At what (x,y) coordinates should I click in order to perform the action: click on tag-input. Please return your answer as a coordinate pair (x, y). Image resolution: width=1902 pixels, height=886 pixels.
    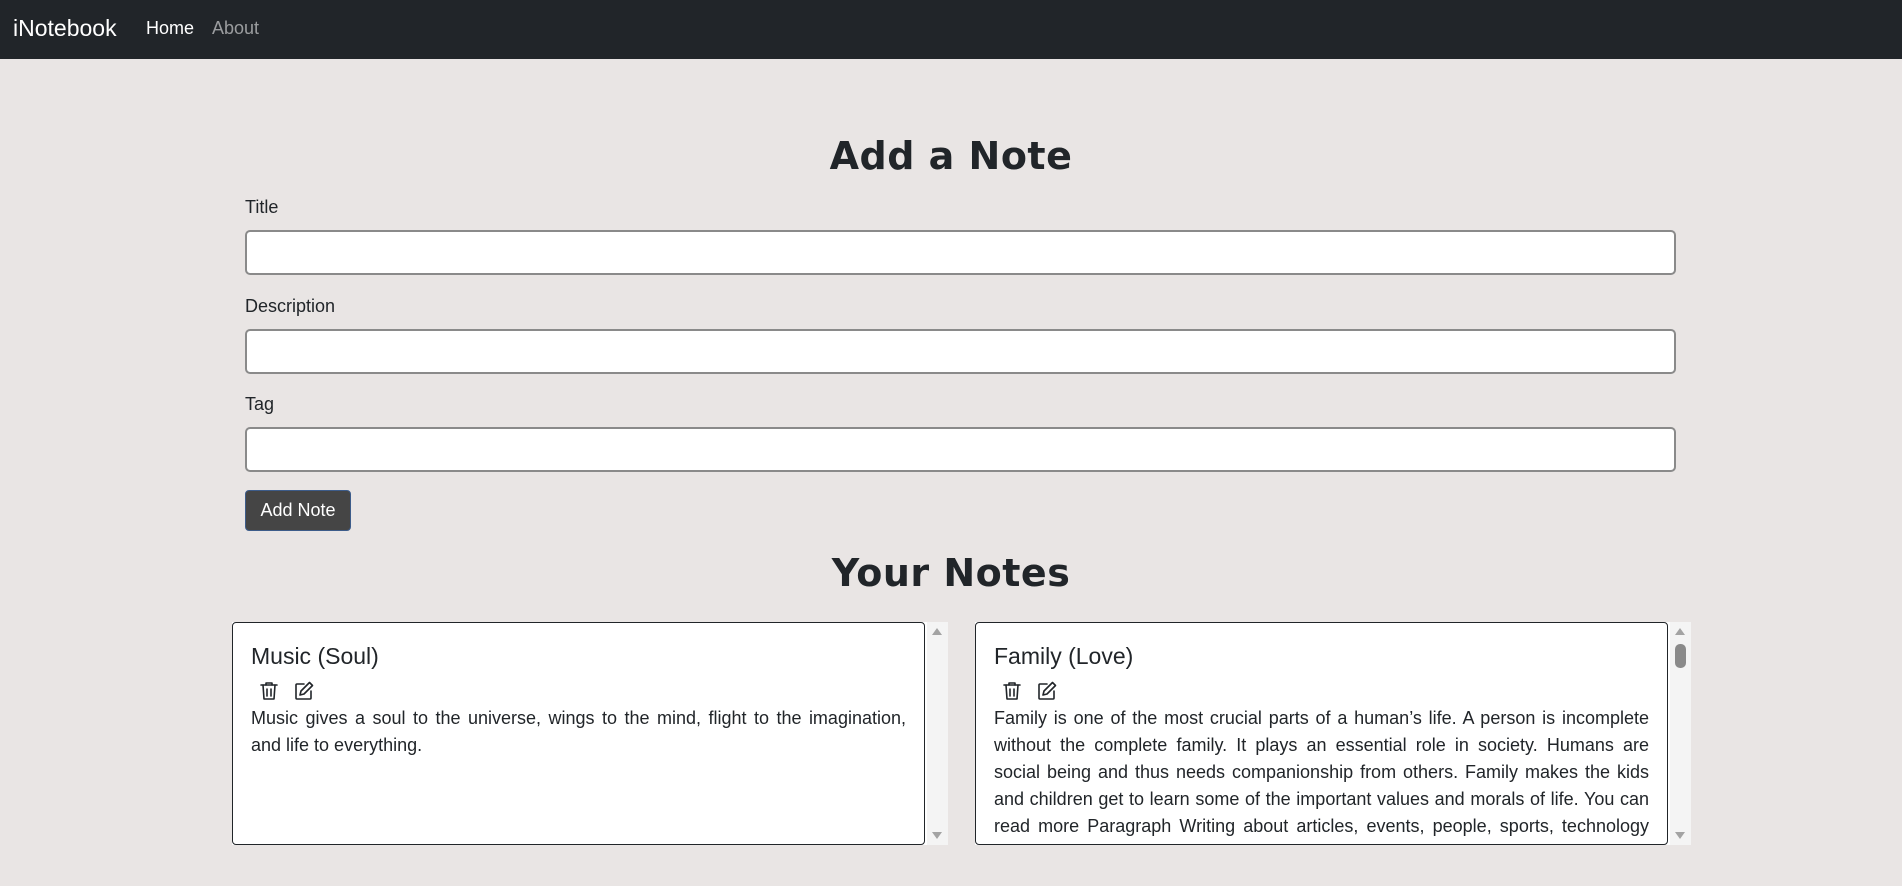
    Looking at the image, I should click on (960, 449).